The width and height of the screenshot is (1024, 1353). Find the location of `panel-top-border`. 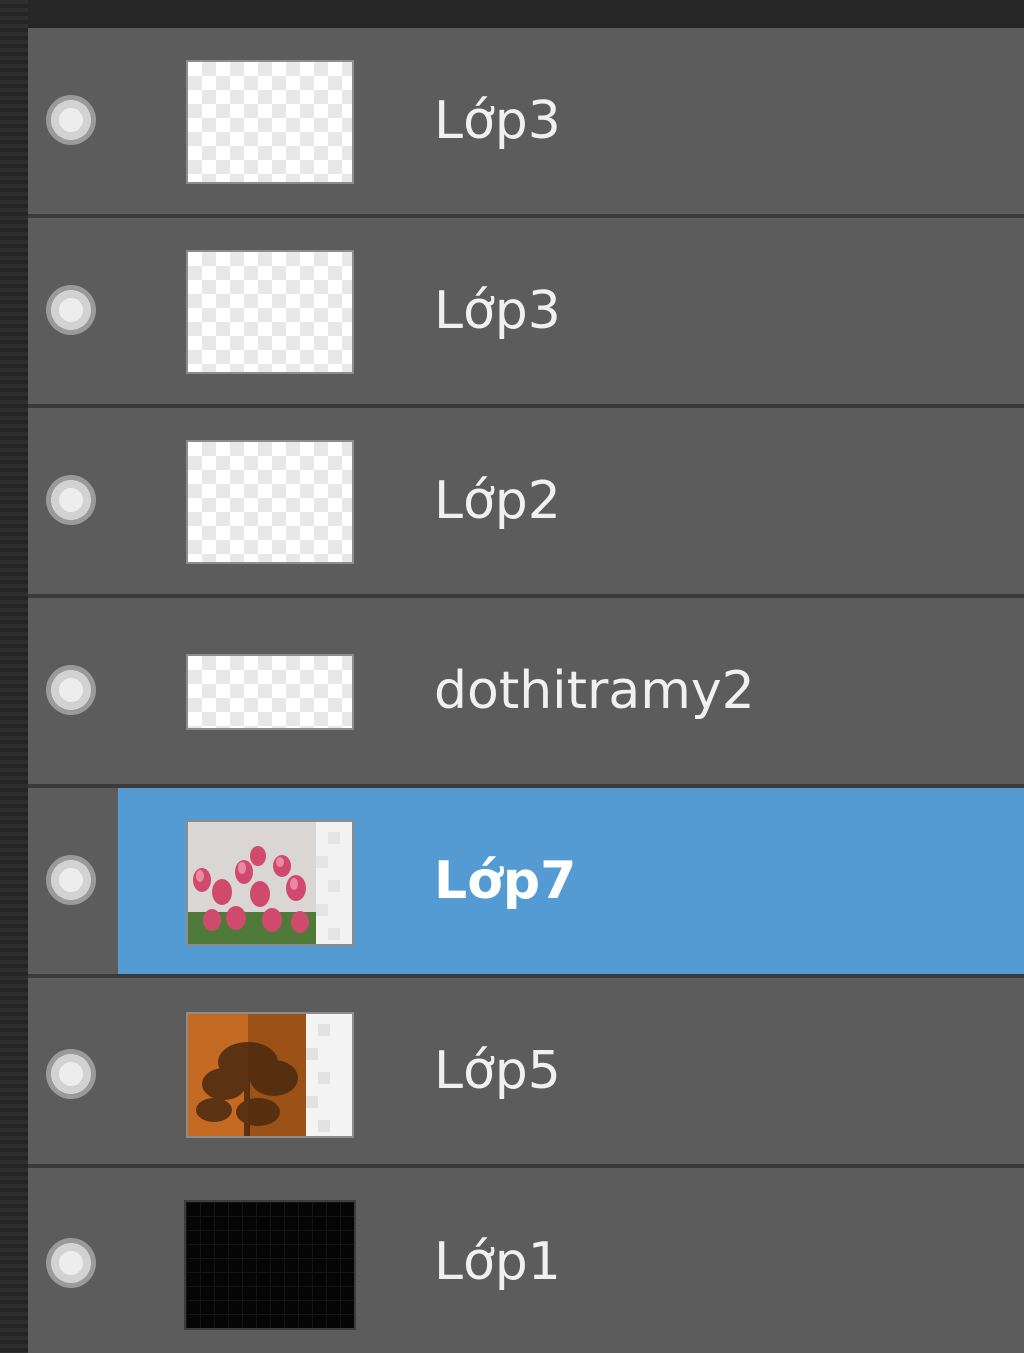

panel-top-border is located at coordinates (512, 14).